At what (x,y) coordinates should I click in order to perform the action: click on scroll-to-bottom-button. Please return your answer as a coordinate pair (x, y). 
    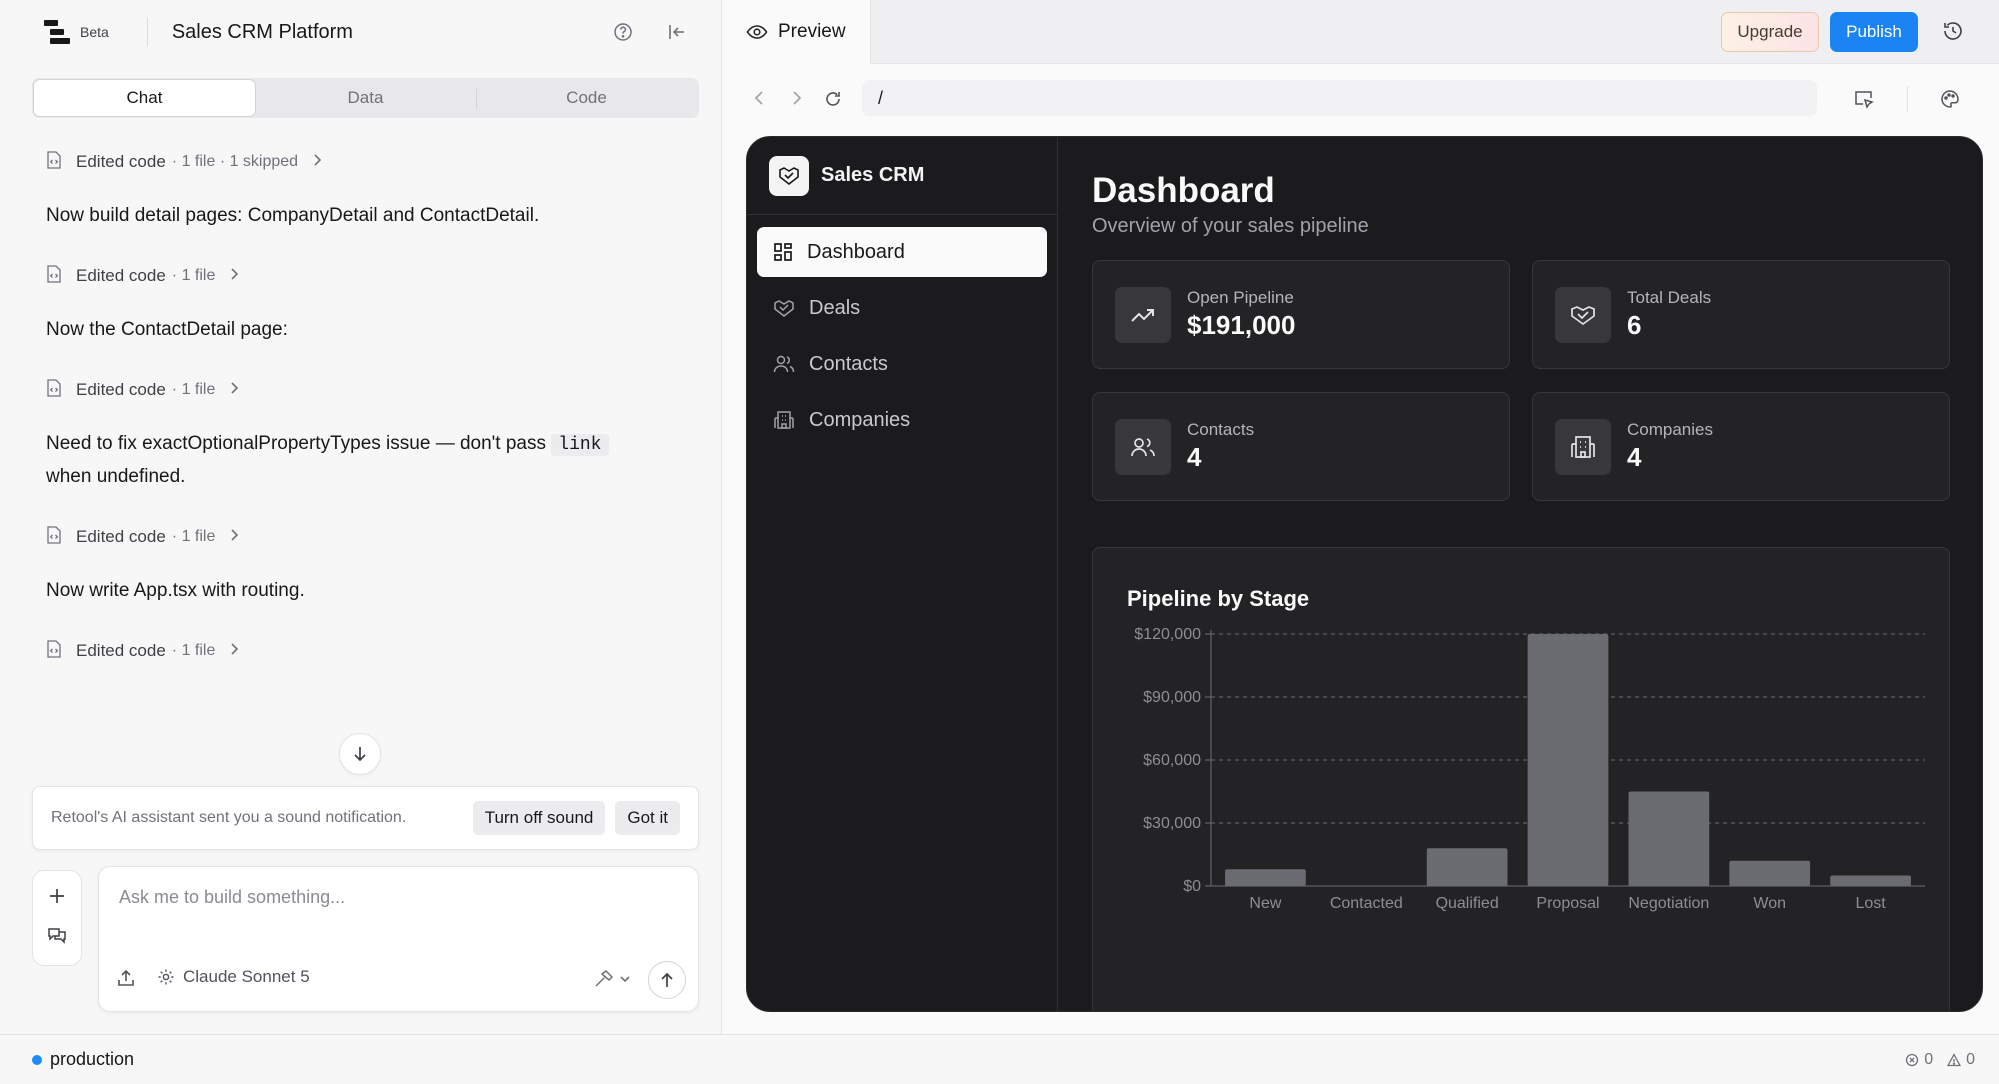
    Looking at the image, I should click on (360, 754).